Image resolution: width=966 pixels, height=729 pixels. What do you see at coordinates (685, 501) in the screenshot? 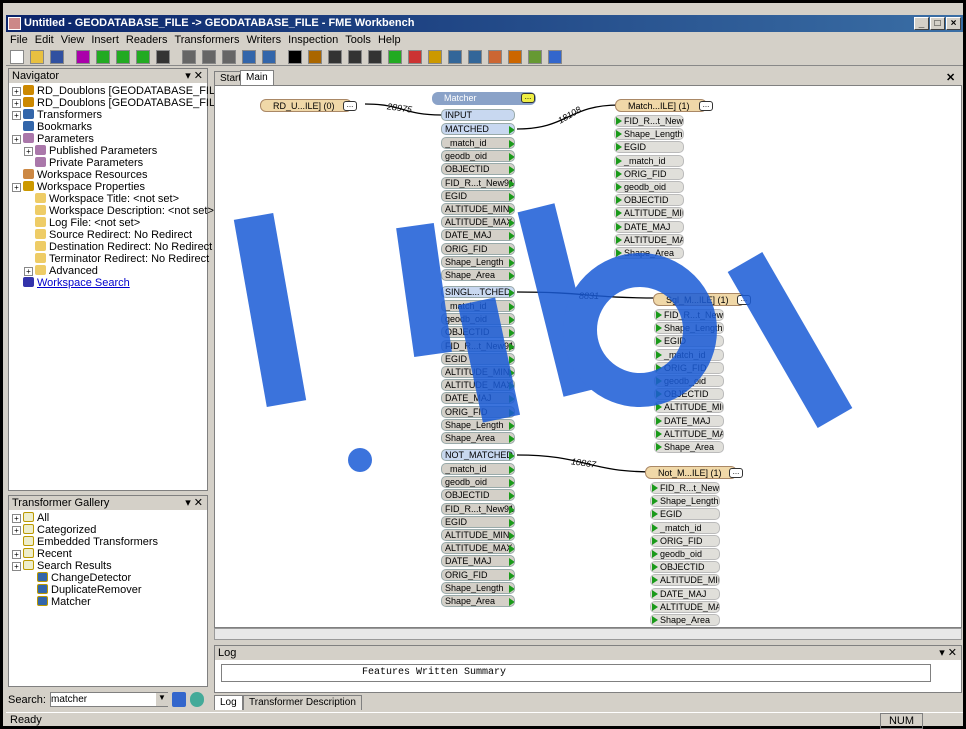
I see `w3-attr: Shape_Length` at bounding box center [685, 501].